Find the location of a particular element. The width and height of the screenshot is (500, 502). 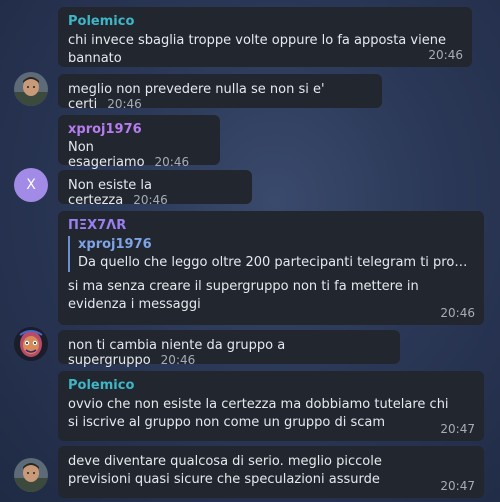

message-bubble: Non esiste la certezza 20:46 is located at coordinates (155, 189).